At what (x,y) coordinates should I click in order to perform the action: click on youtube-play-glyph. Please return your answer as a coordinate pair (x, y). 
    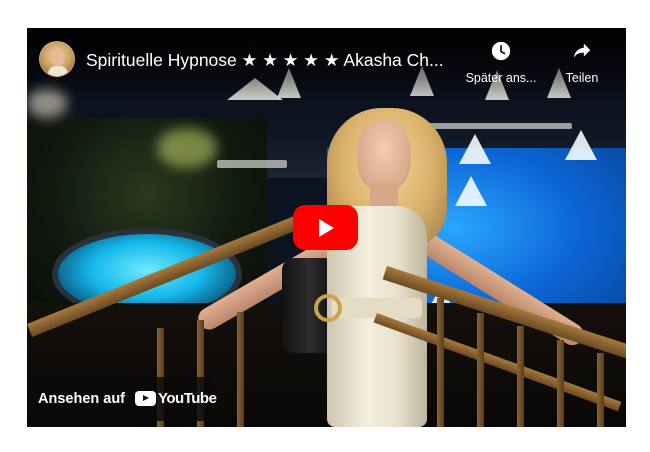
    Looking at the image, I should click on (146, 398).